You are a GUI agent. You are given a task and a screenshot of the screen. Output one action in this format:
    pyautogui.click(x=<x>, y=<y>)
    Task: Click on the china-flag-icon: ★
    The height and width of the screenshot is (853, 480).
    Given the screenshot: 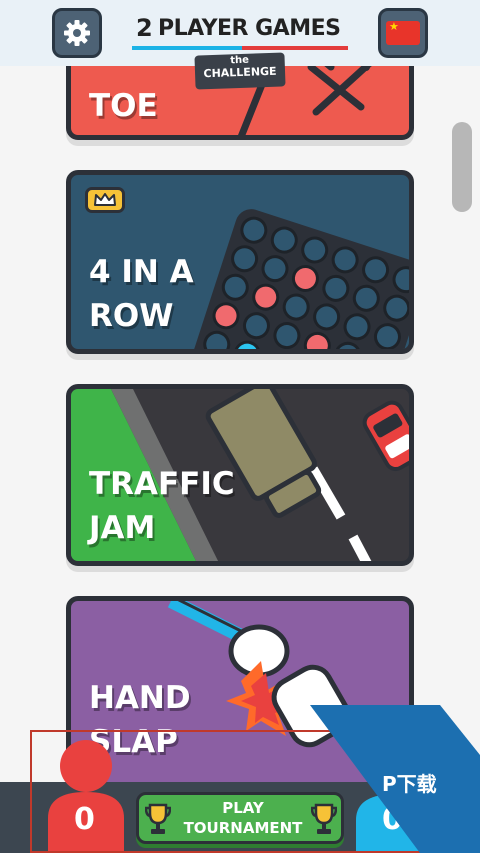 What is the action you would take?
    pyautogui.click(x=403, y=33)
    